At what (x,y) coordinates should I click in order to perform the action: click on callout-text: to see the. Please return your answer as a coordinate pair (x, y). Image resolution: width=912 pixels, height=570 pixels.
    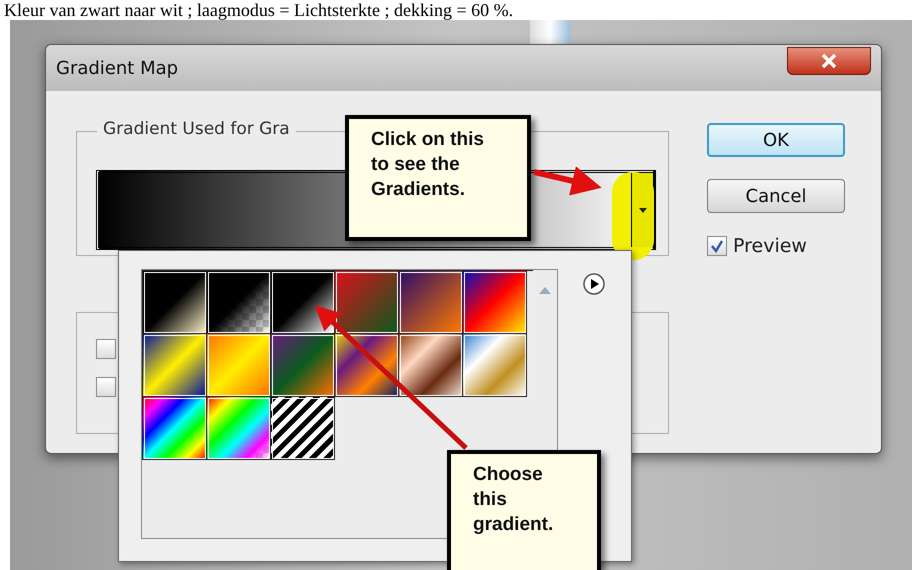
    Looking at the image, I should click on (416, 165).